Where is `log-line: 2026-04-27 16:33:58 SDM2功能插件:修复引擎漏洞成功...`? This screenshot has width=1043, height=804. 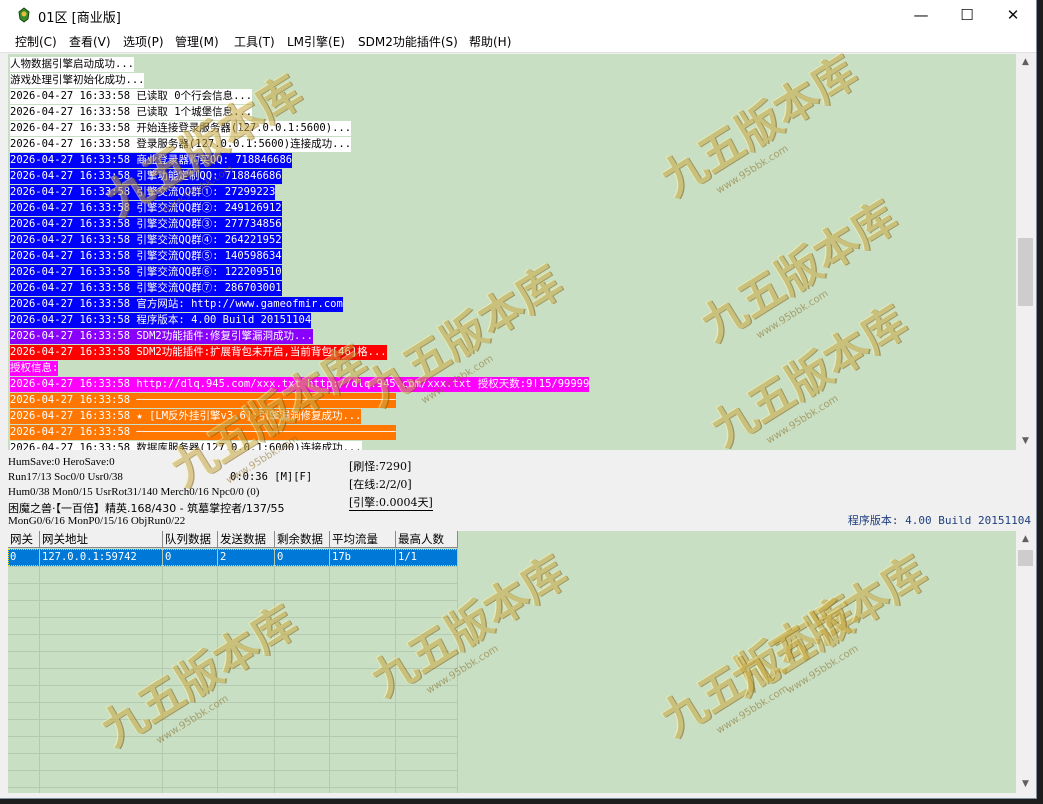 log-line: 2026-04-27 16:33:58 SDM2功能插件:修复引擎漏洞成功... is located at coordinates (162, 336).